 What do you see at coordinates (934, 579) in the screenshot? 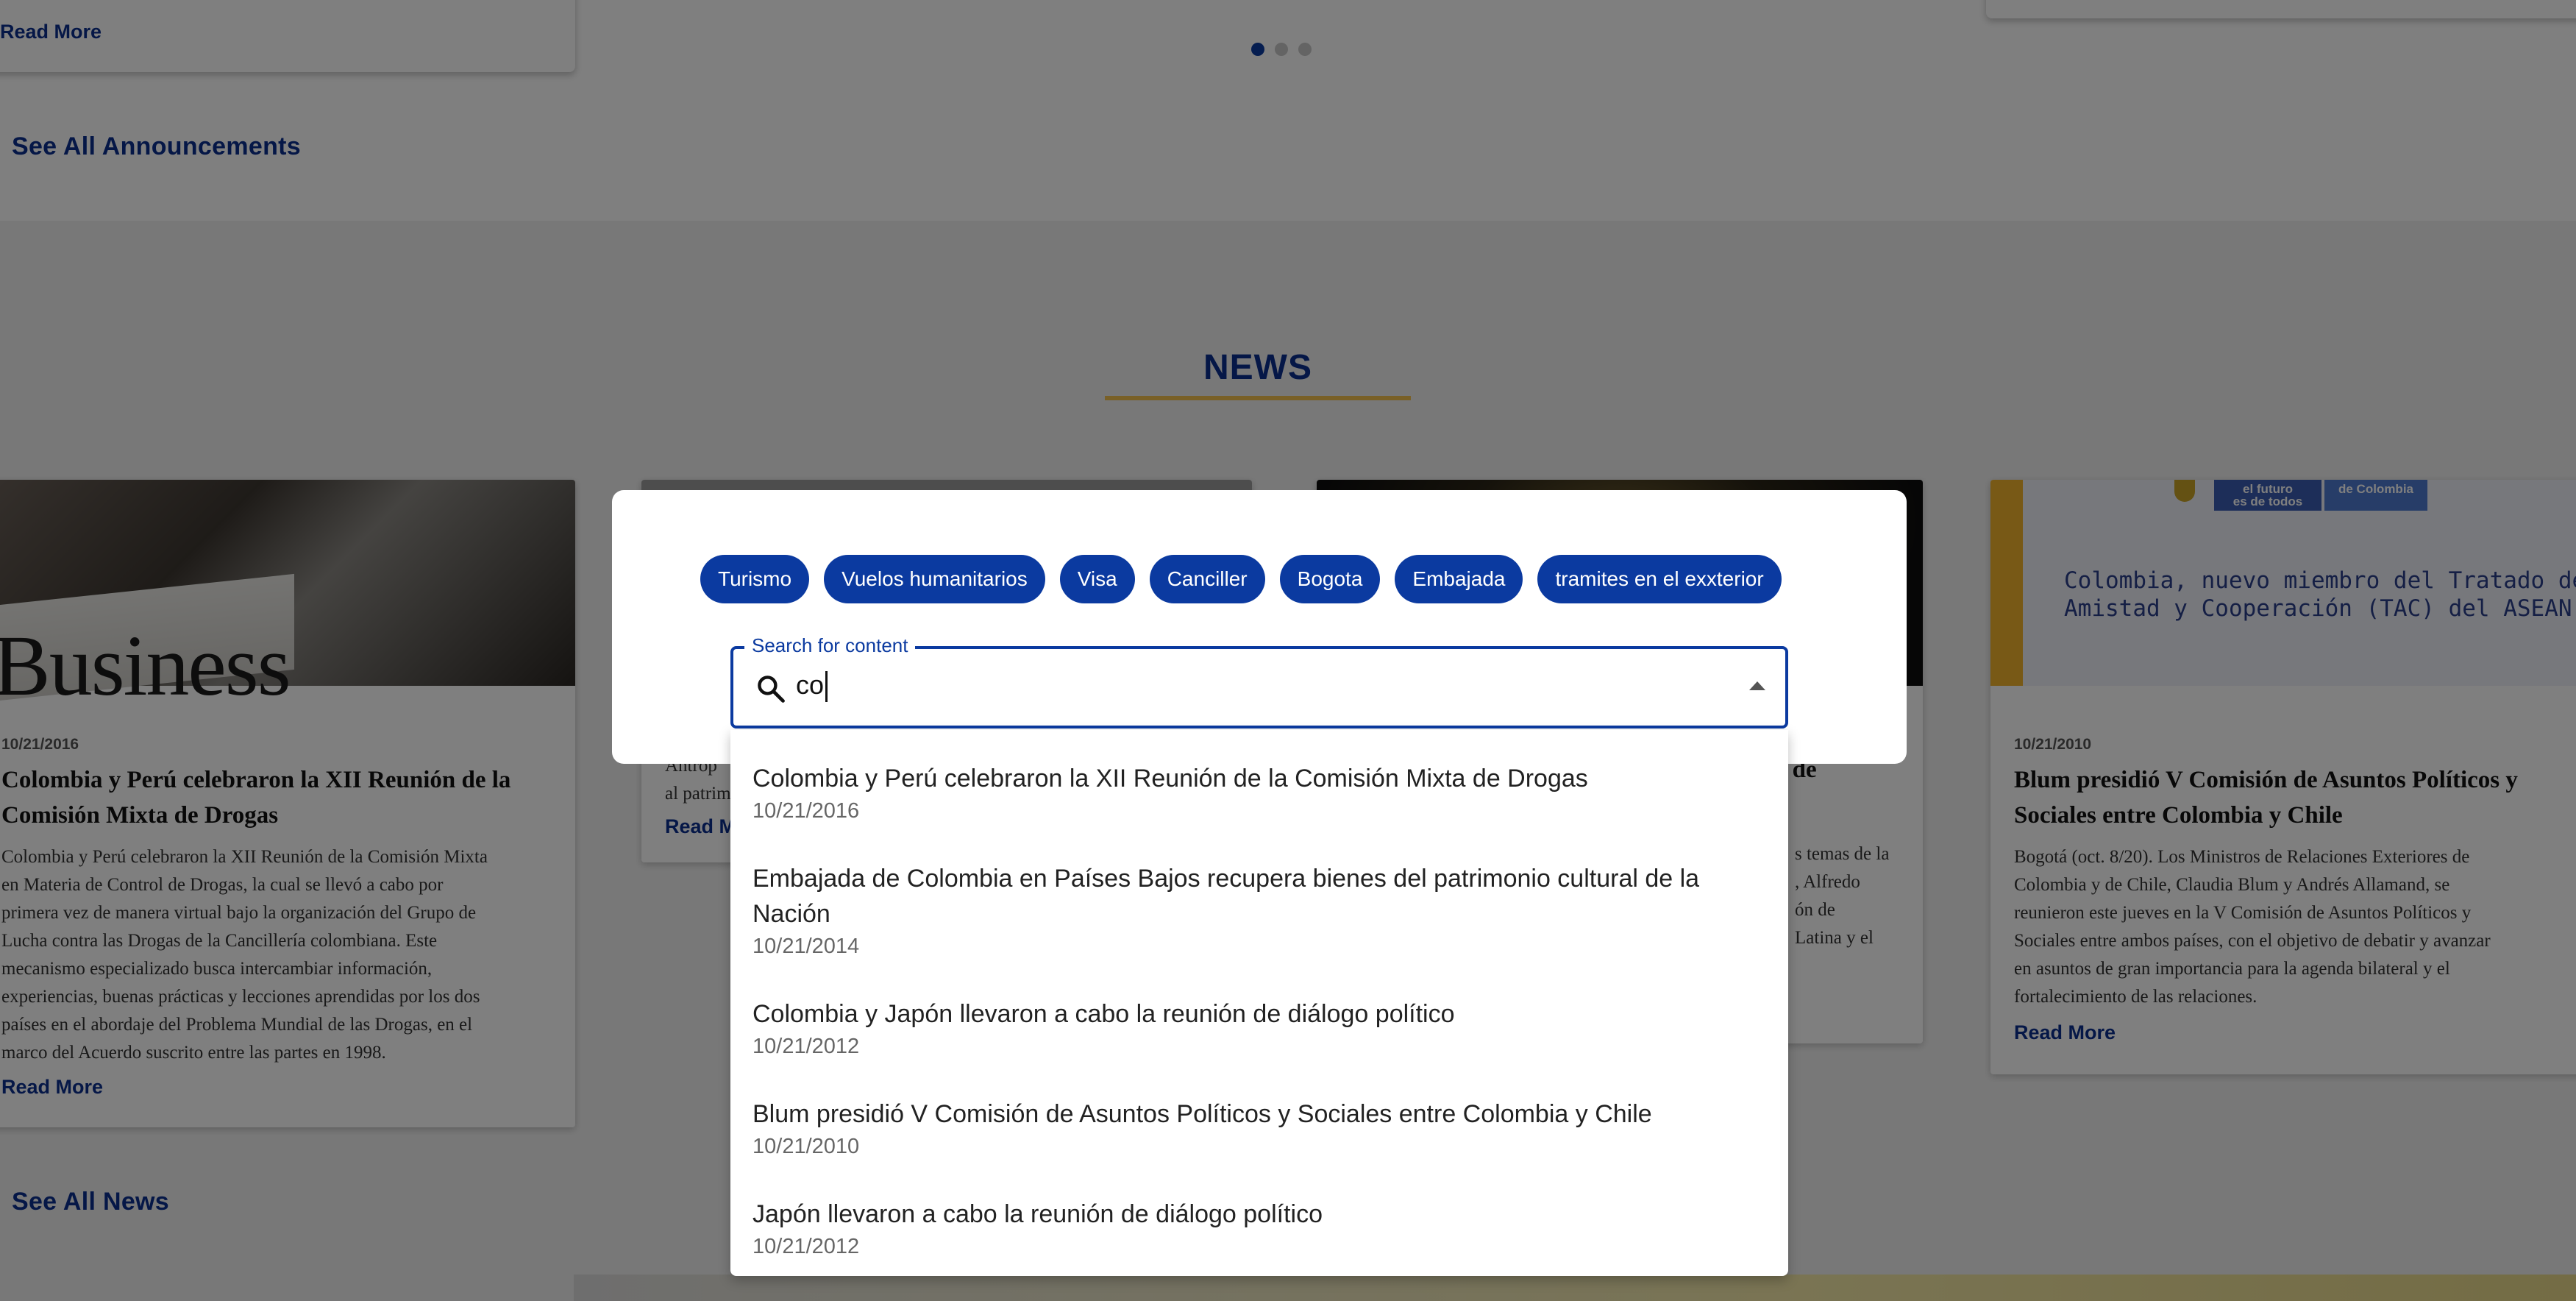
I see `tag-chip: Vuelos humanitarios` at bounding box center [934, 579].